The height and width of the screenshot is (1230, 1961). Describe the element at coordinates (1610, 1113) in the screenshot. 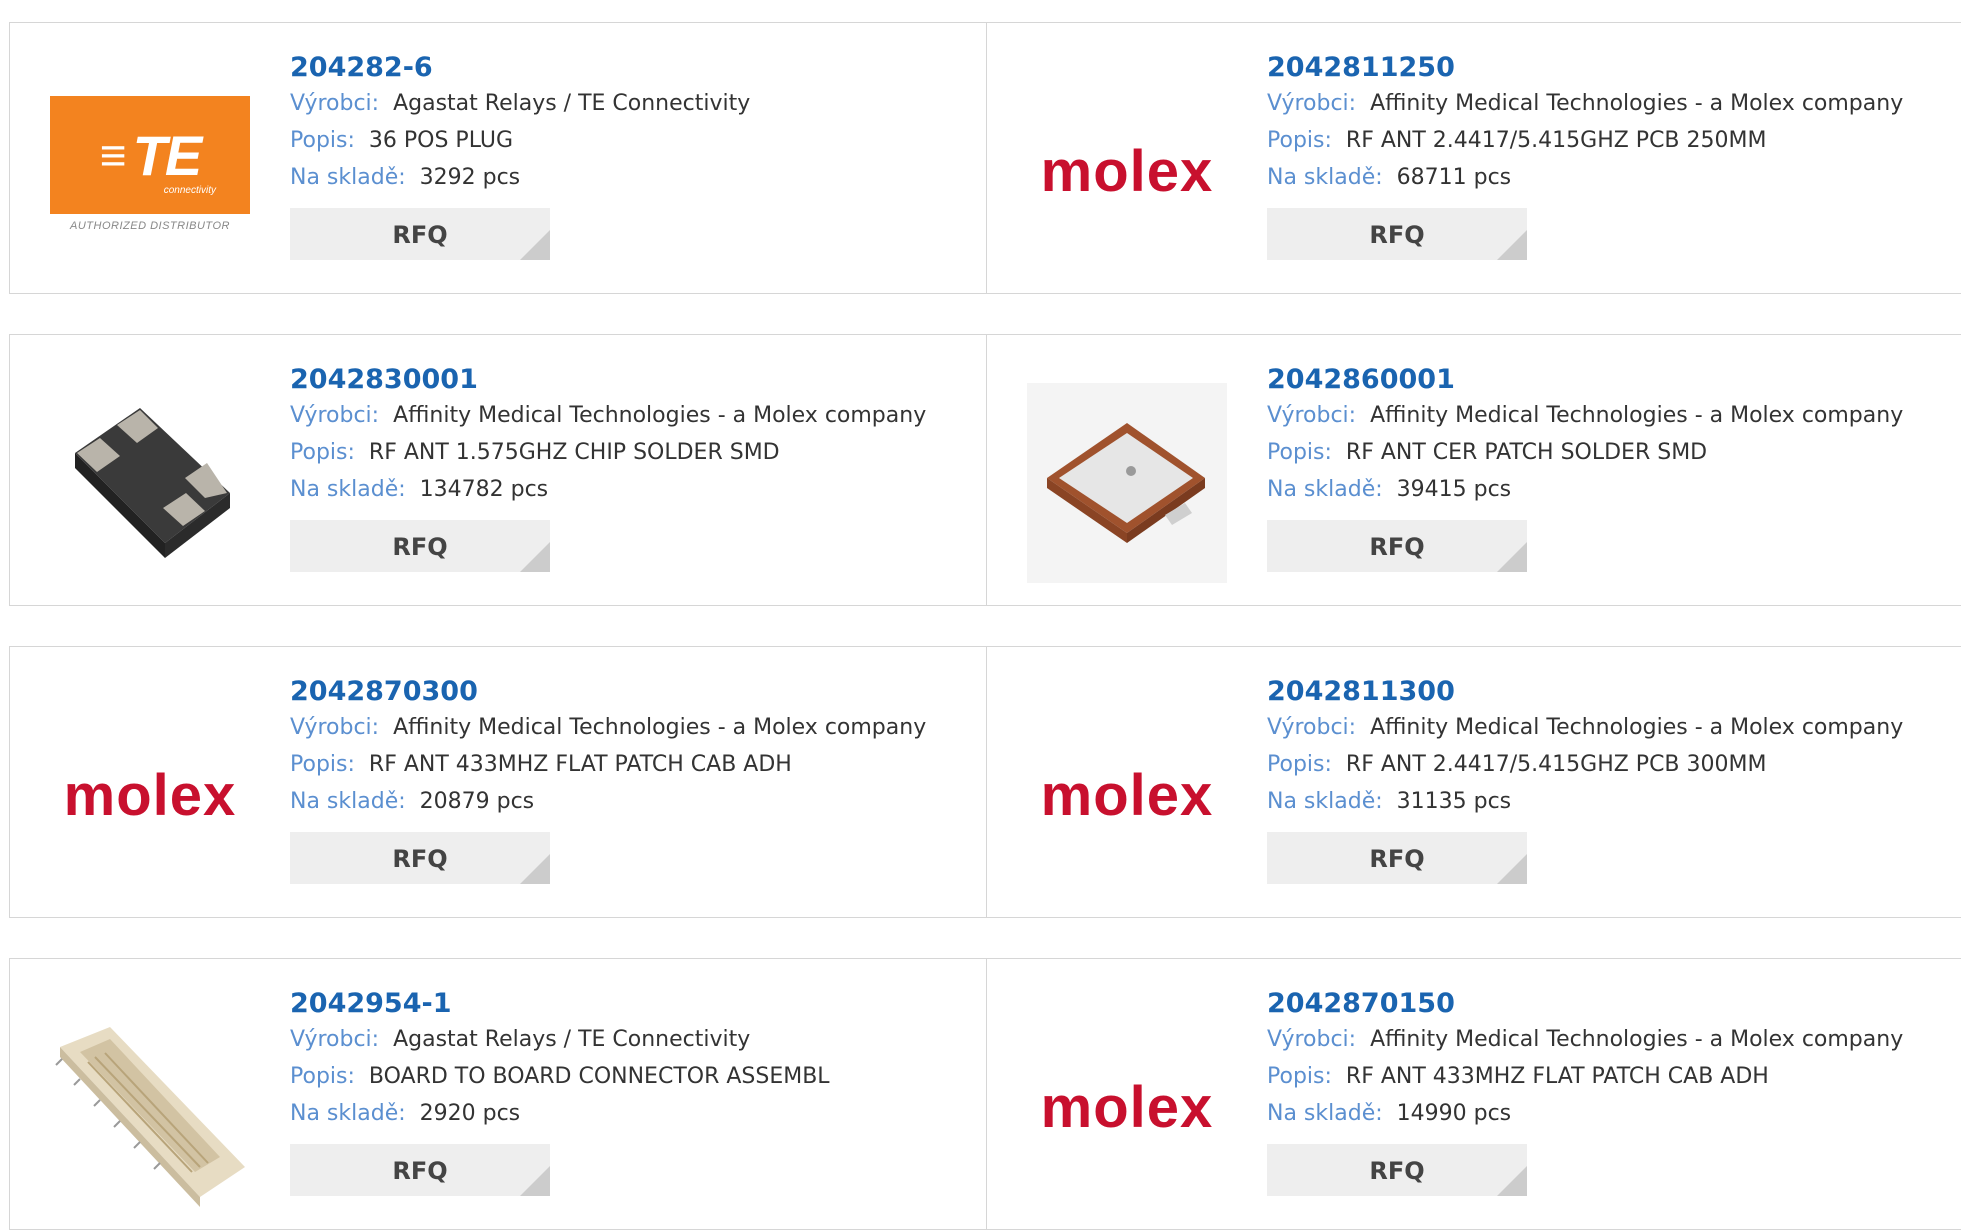

I see `stock-row: Na skladě: 14990 pcs` at that location.